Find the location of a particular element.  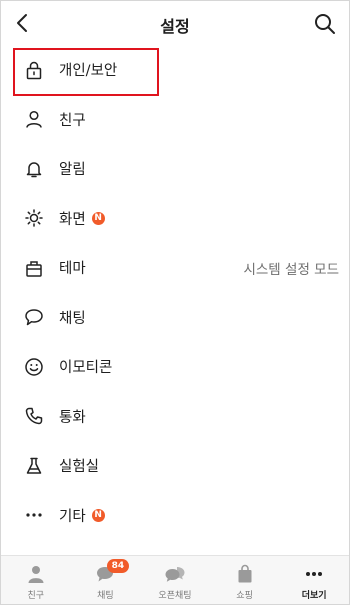

theme-value: 시스템 설정 모드 is located at coordinates (291, 269).